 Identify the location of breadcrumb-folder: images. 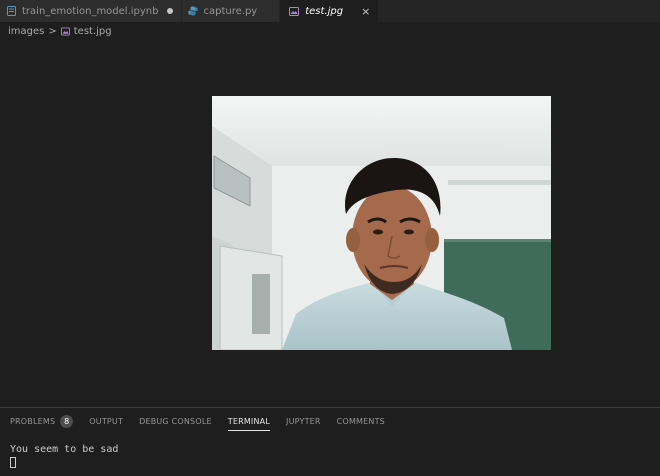
(26, 31).